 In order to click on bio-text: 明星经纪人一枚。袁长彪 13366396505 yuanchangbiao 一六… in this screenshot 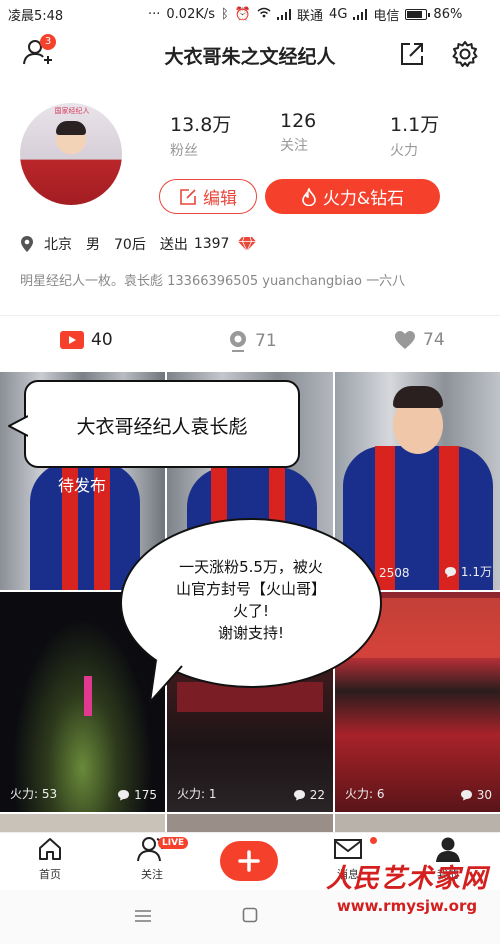, I will do `click(213, 281)`.